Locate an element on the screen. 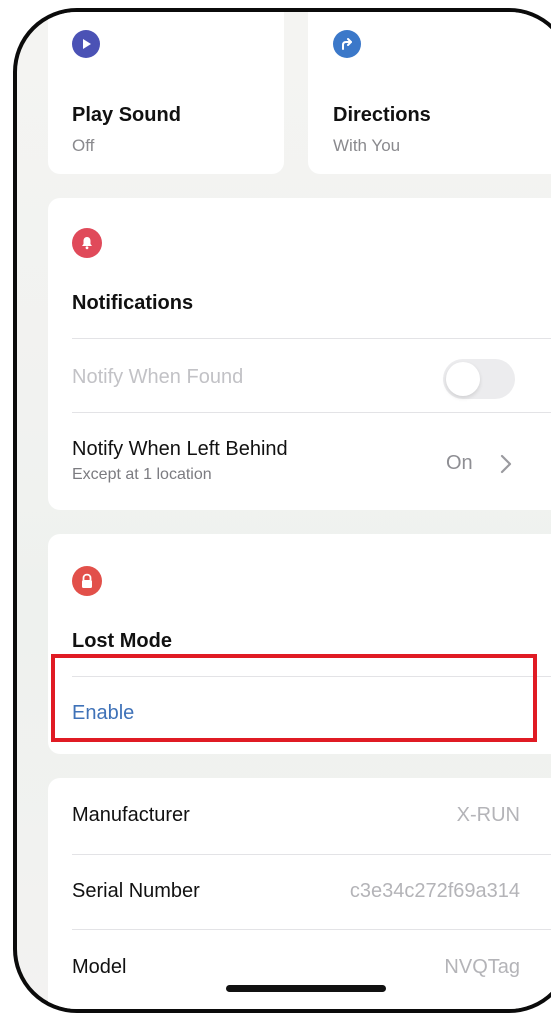  manufacturer-label: Manufacturer is located at coordinates (131, 815).